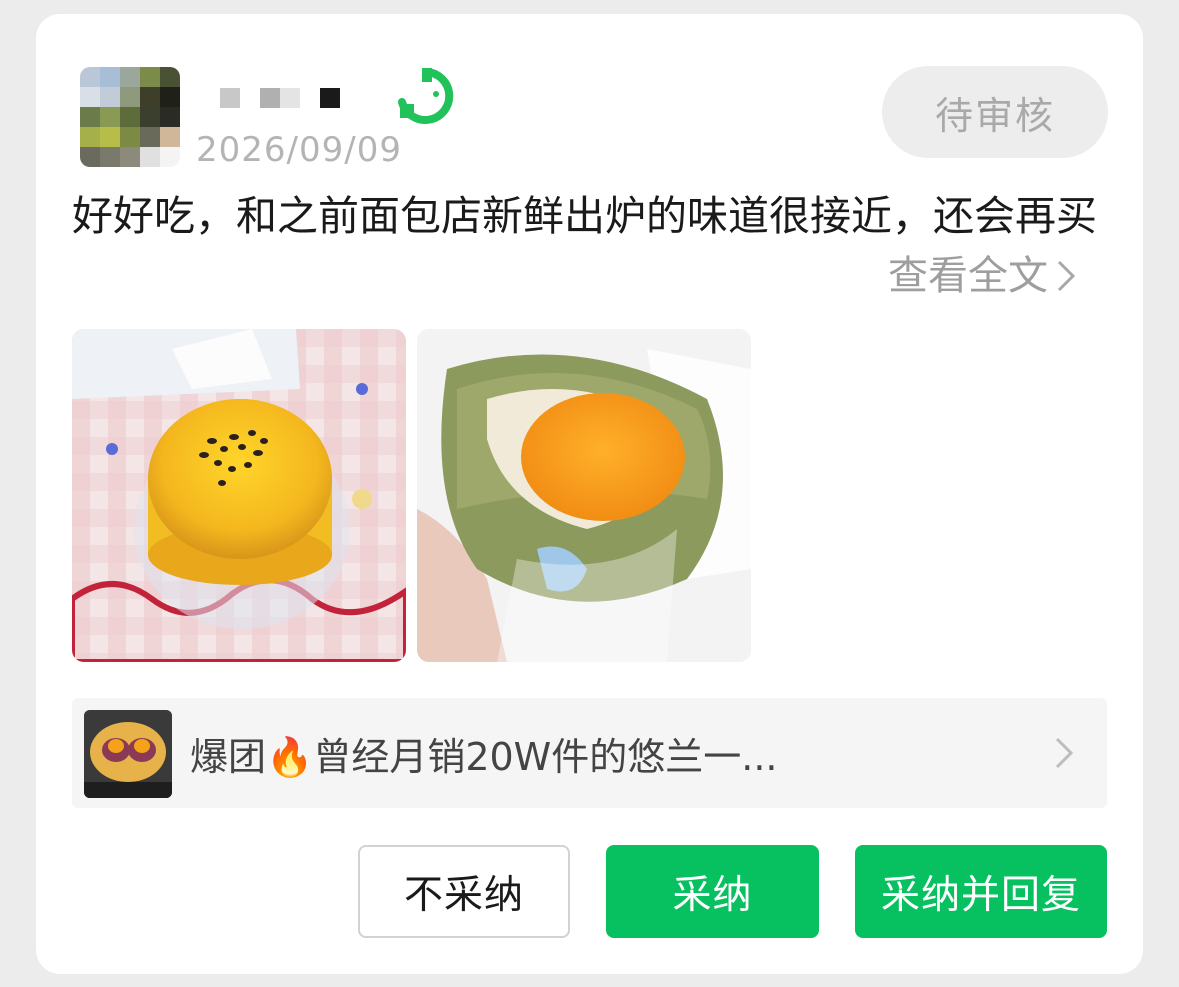 Image resolution: width=1179 pixels, height=987 pixels. Describe the element at coordinates (280, 98) in the screenshot. I see `nickname-blurred` at that location.